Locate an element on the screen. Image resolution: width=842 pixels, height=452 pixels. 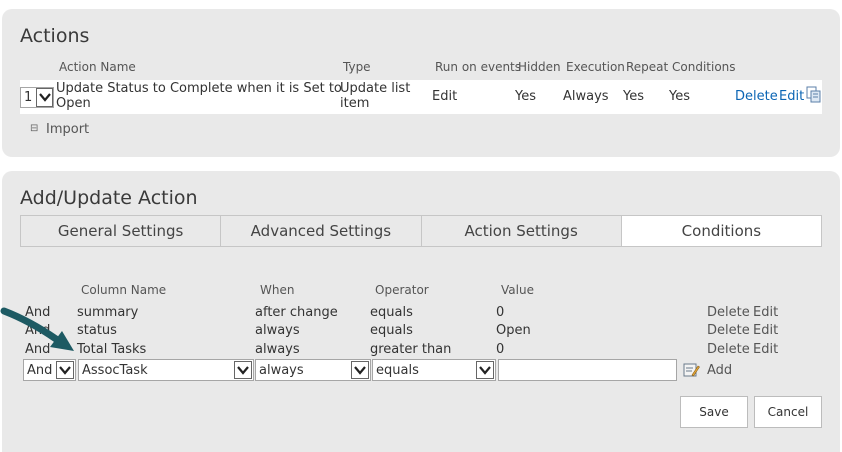
add-update-title: Add/Update Action is located at coordinates (109, 198).